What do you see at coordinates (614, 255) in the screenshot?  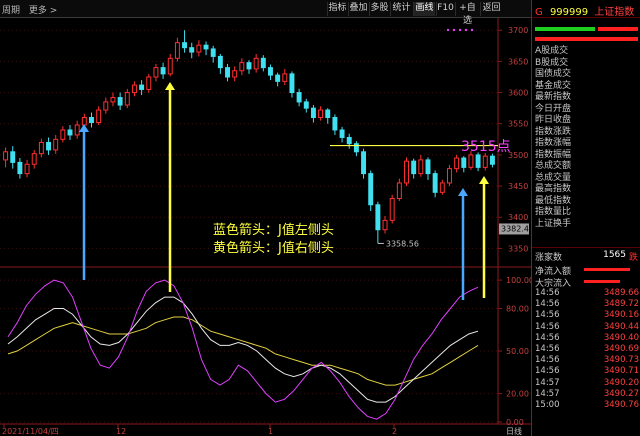 I see `rise-count-value: 1565` at bounding box center [614, 255].